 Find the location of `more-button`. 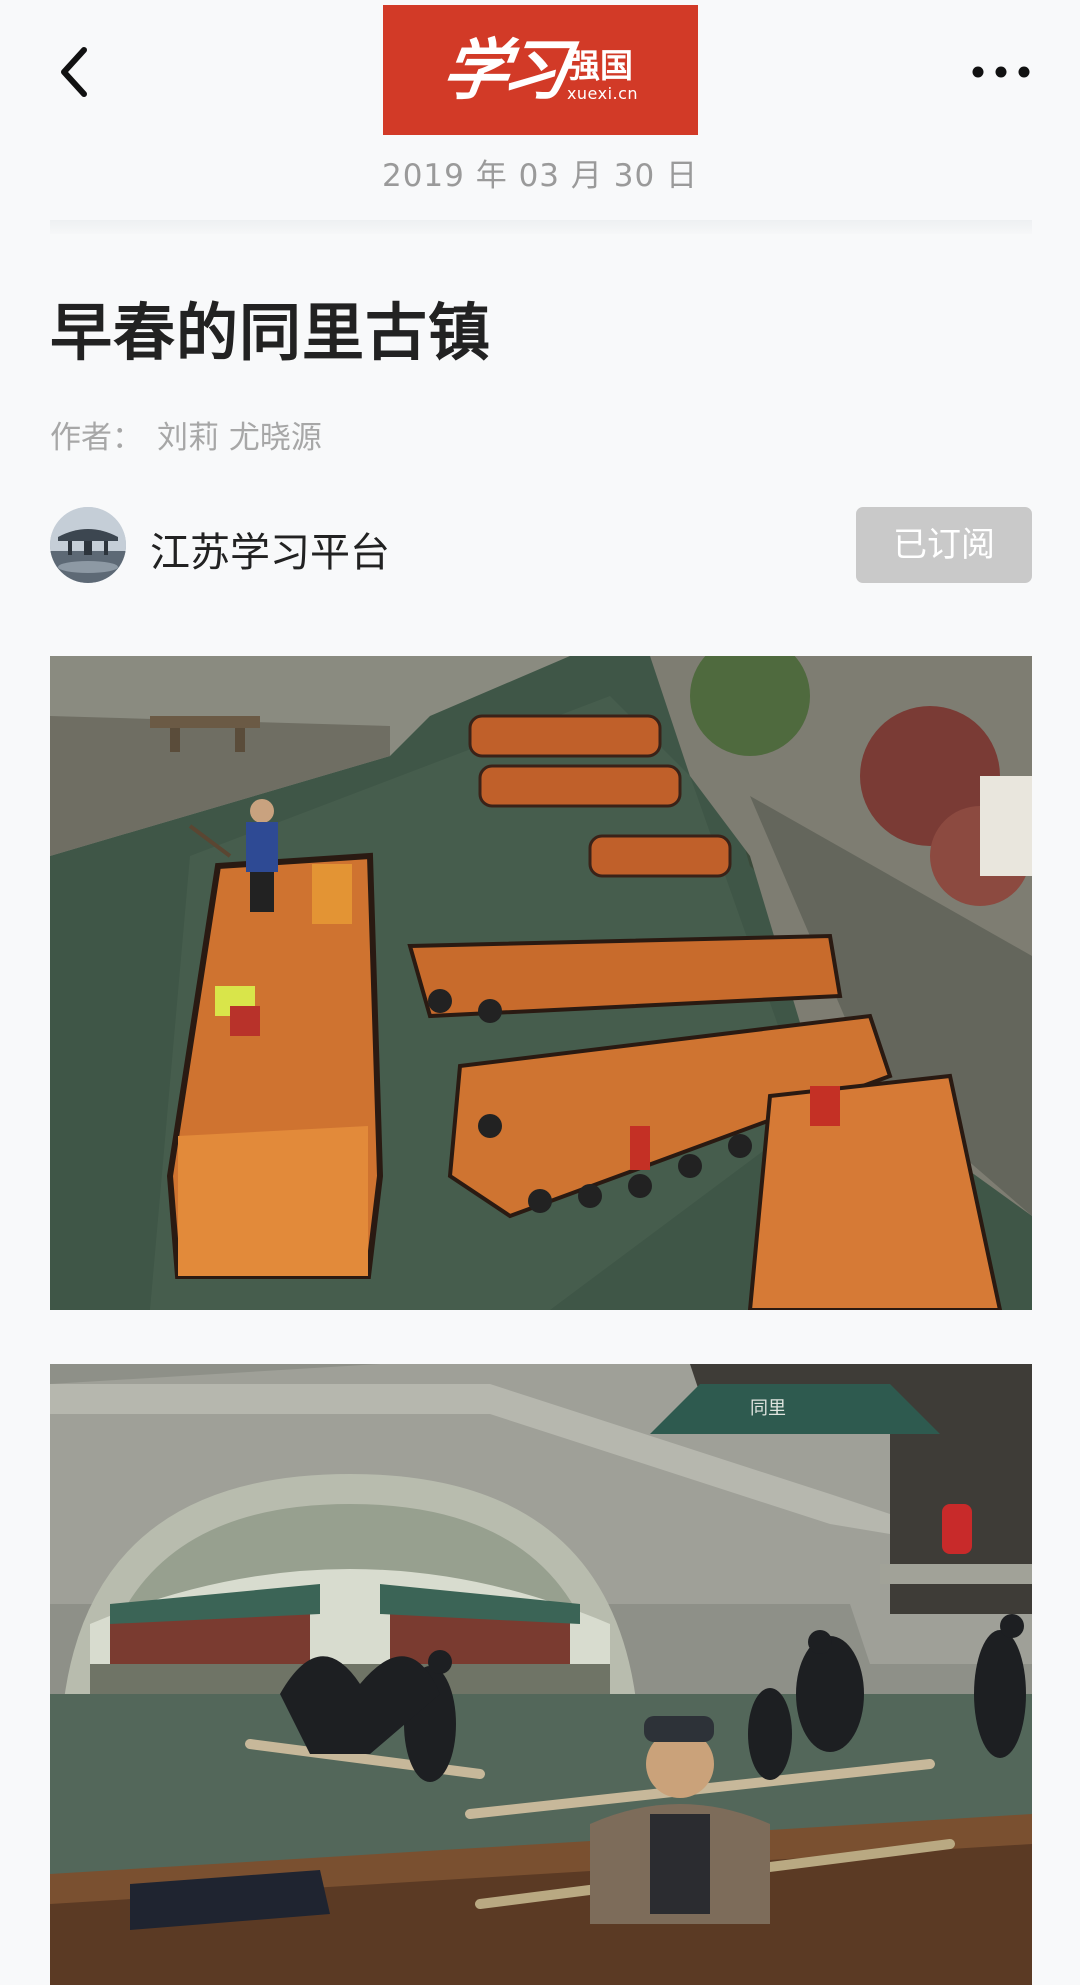

more-button is located at coordinates (1001, 72).